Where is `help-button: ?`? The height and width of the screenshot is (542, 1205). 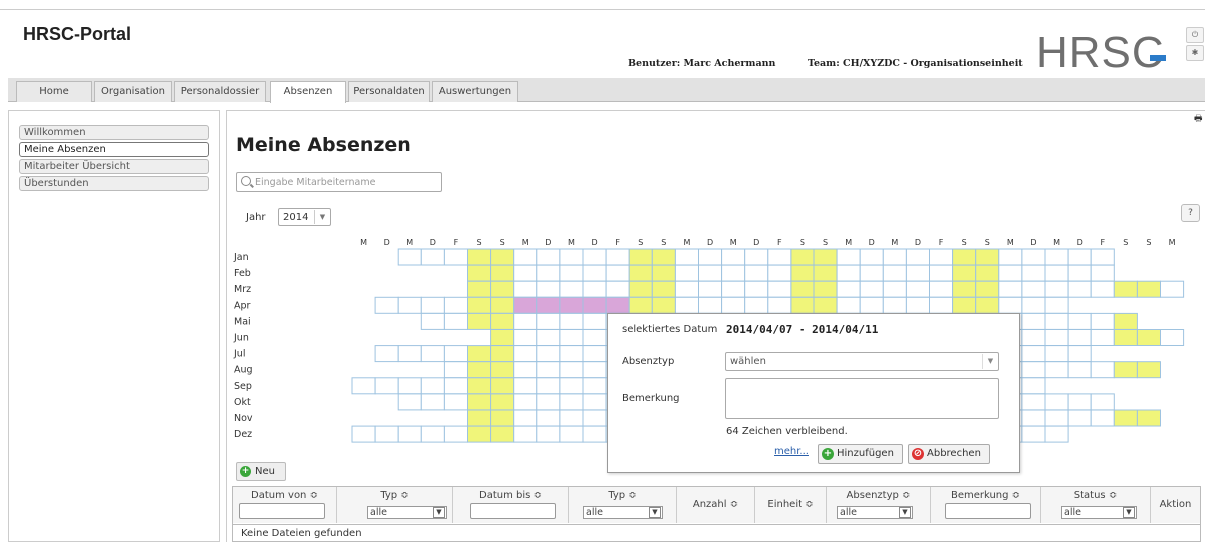
help-button: ? is located at coordinates (1190, 213).